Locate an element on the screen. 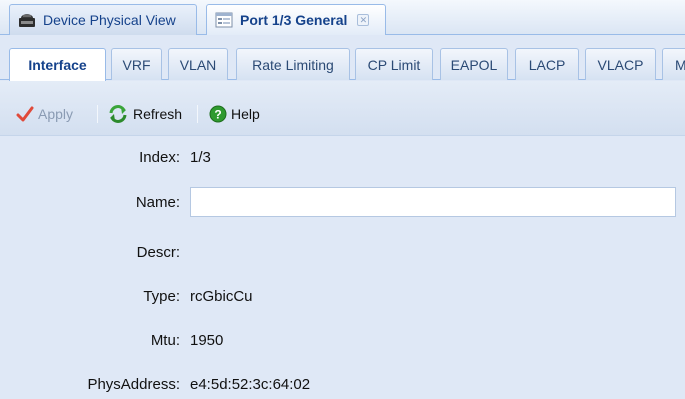 The width and height of the screenshot is (685, 399). mtu-label: Mtu: is located at coordinates (165, 340).